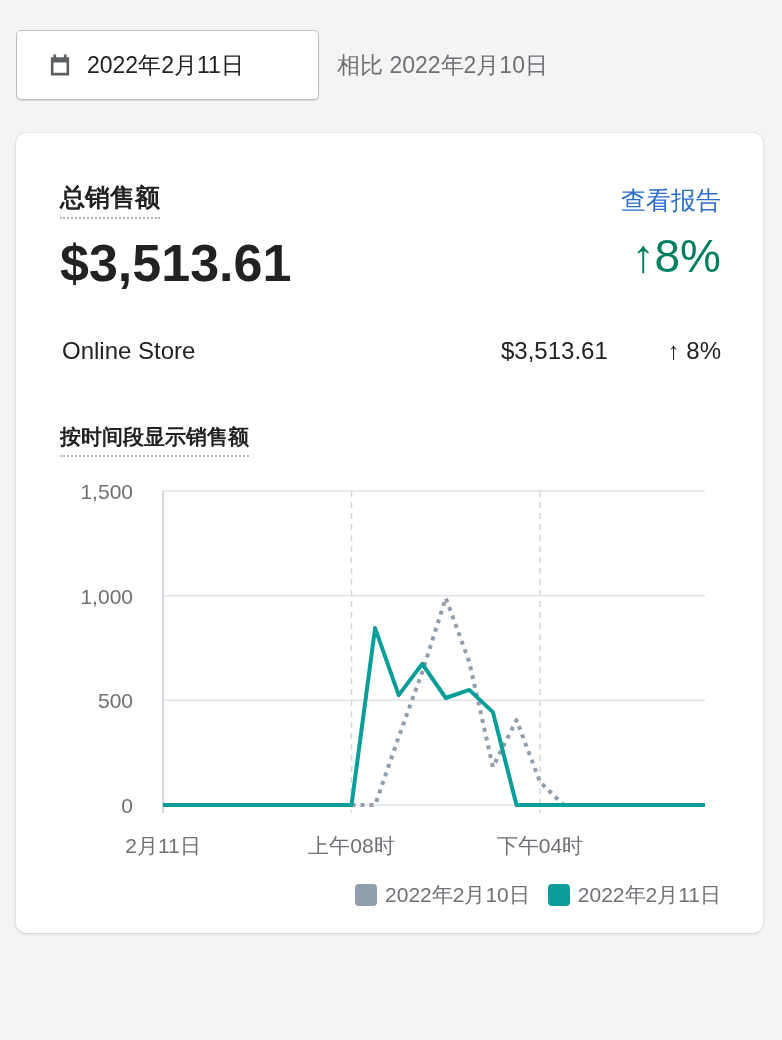 The image size is (782, 1040). I want to click on channel-change: ↑ 8%, so click(694, 350).